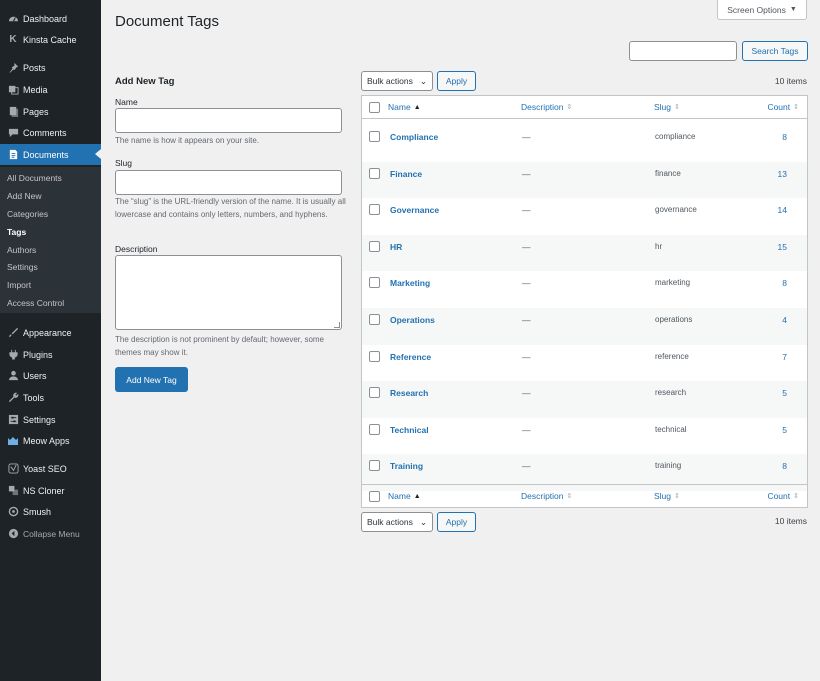 The width and height of the screenshot is (820, 681). I want to click on tag-name-link: Technical, so click(409, 430).